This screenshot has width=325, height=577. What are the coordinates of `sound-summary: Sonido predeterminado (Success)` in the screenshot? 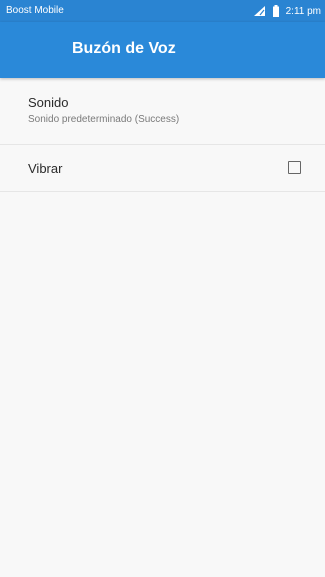 It's located at (104, 119).